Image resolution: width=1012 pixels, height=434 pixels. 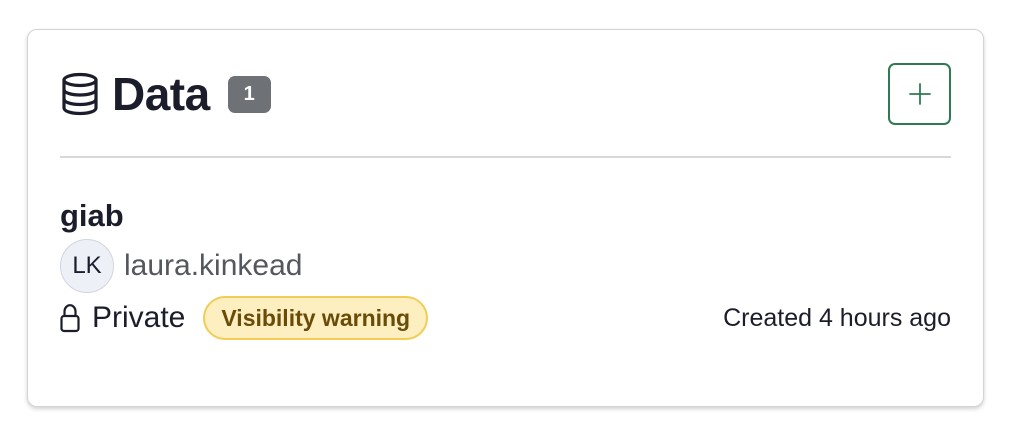 I want to click on card-header: Data 1, so click(x=505, y=94).